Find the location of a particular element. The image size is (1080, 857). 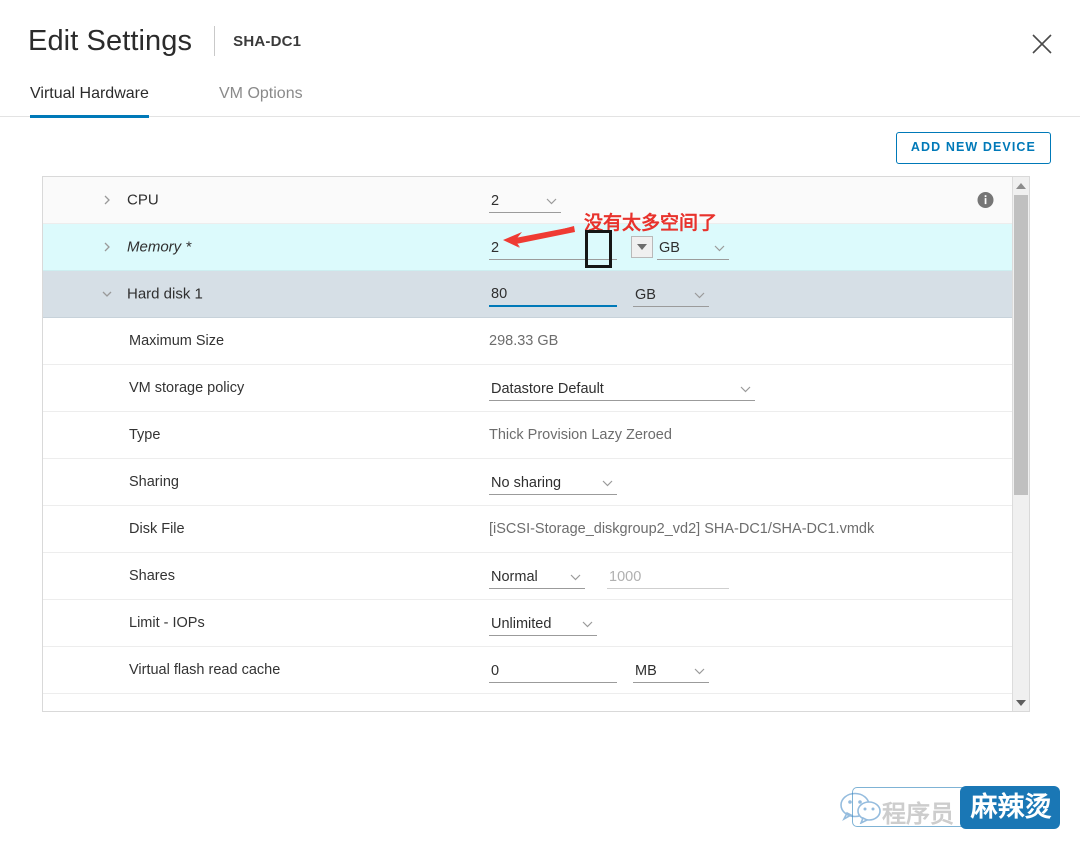

row-label-hard-disk-1: Hard disk 1 is located at coordinates (165, 294).